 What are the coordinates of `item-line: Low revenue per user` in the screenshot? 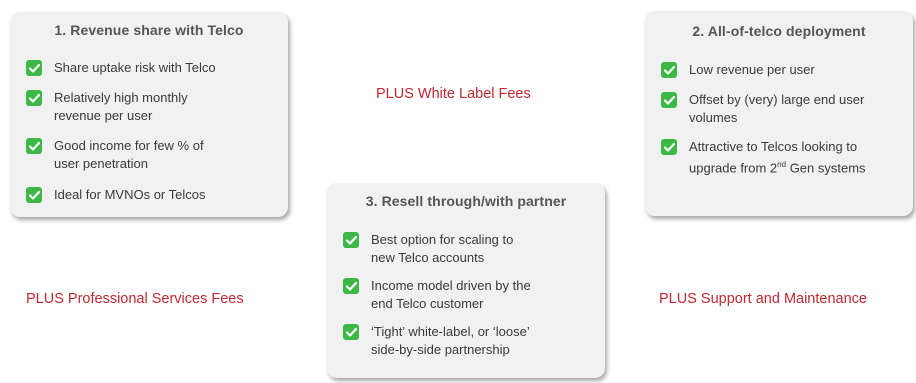 It's located at (752, 69).